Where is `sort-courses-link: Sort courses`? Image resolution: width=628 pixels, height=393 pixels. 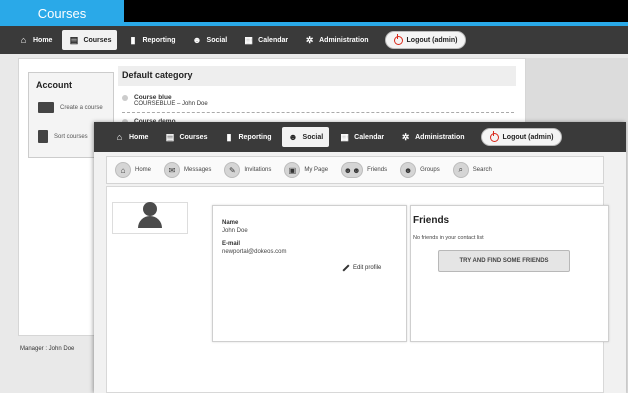
sort-courses-link: Sort courses is located at coordinates (63, 136).